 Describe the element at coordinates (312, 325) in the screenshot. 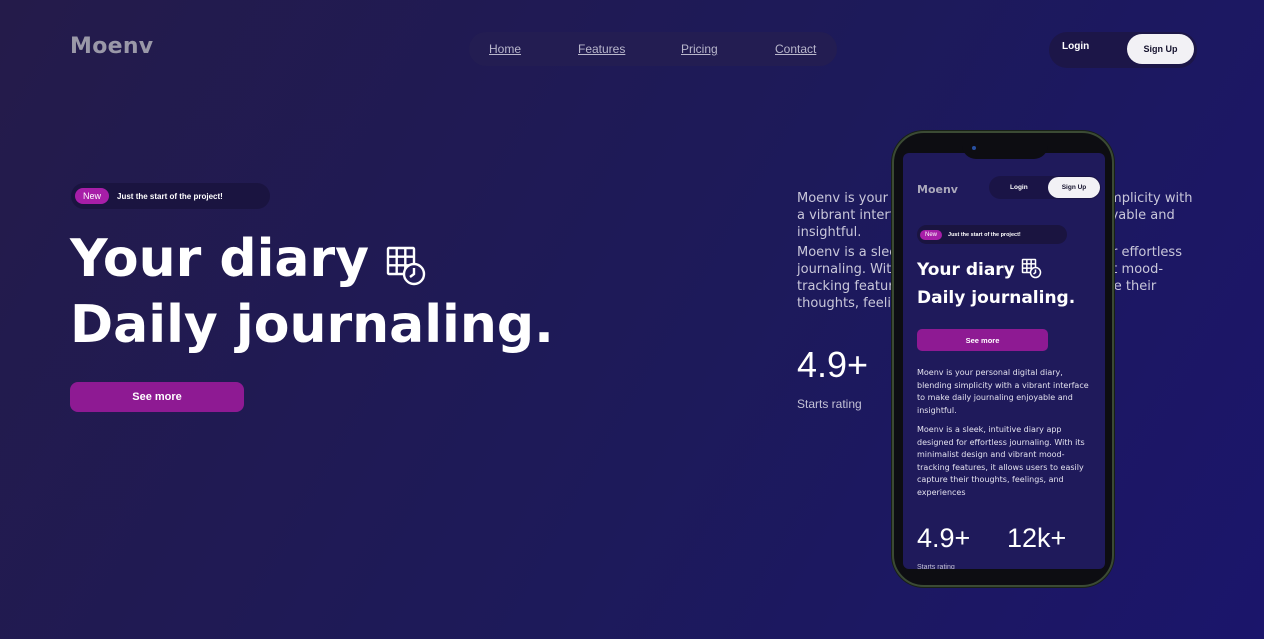

I see `hero-title-line2: Daily journaling.` at that location.